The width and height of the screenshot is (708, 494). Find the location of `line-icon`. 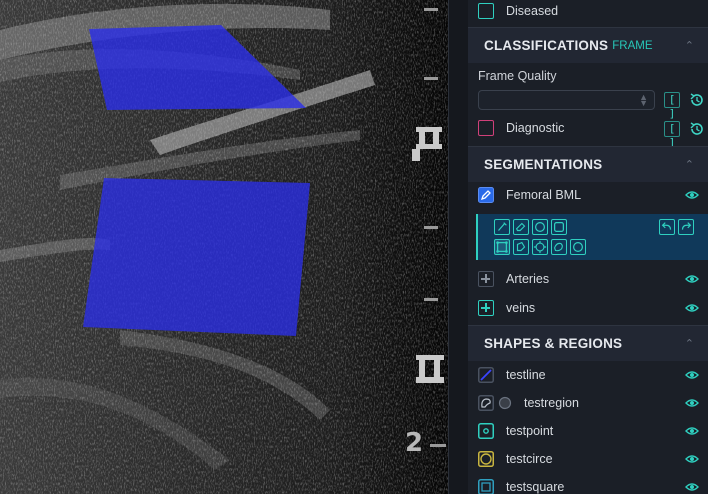

line-icon is located at coordinates (486, 375).